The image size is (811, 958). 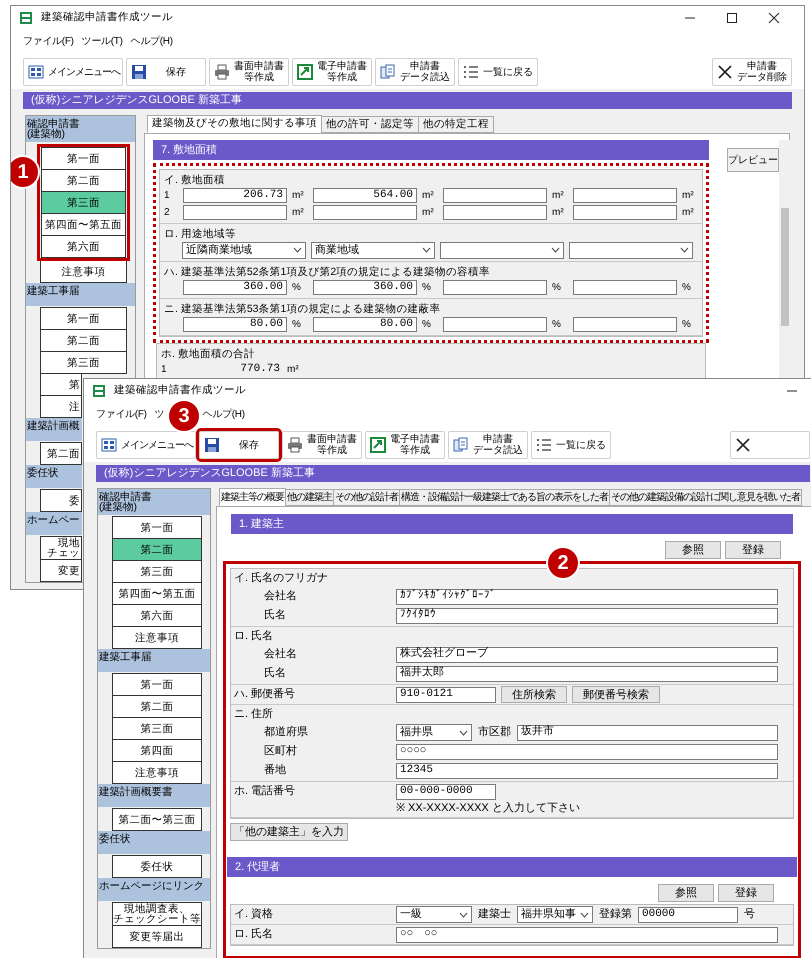 I want to click on sidebar-item: 第四面〜第五面, so click(x=157, y=593).